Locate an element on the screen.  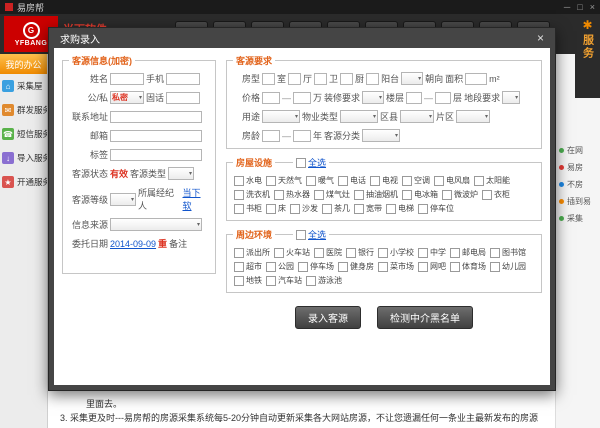
facility-checkbox-item: 微波炉 is located at coordinates (460, 194).